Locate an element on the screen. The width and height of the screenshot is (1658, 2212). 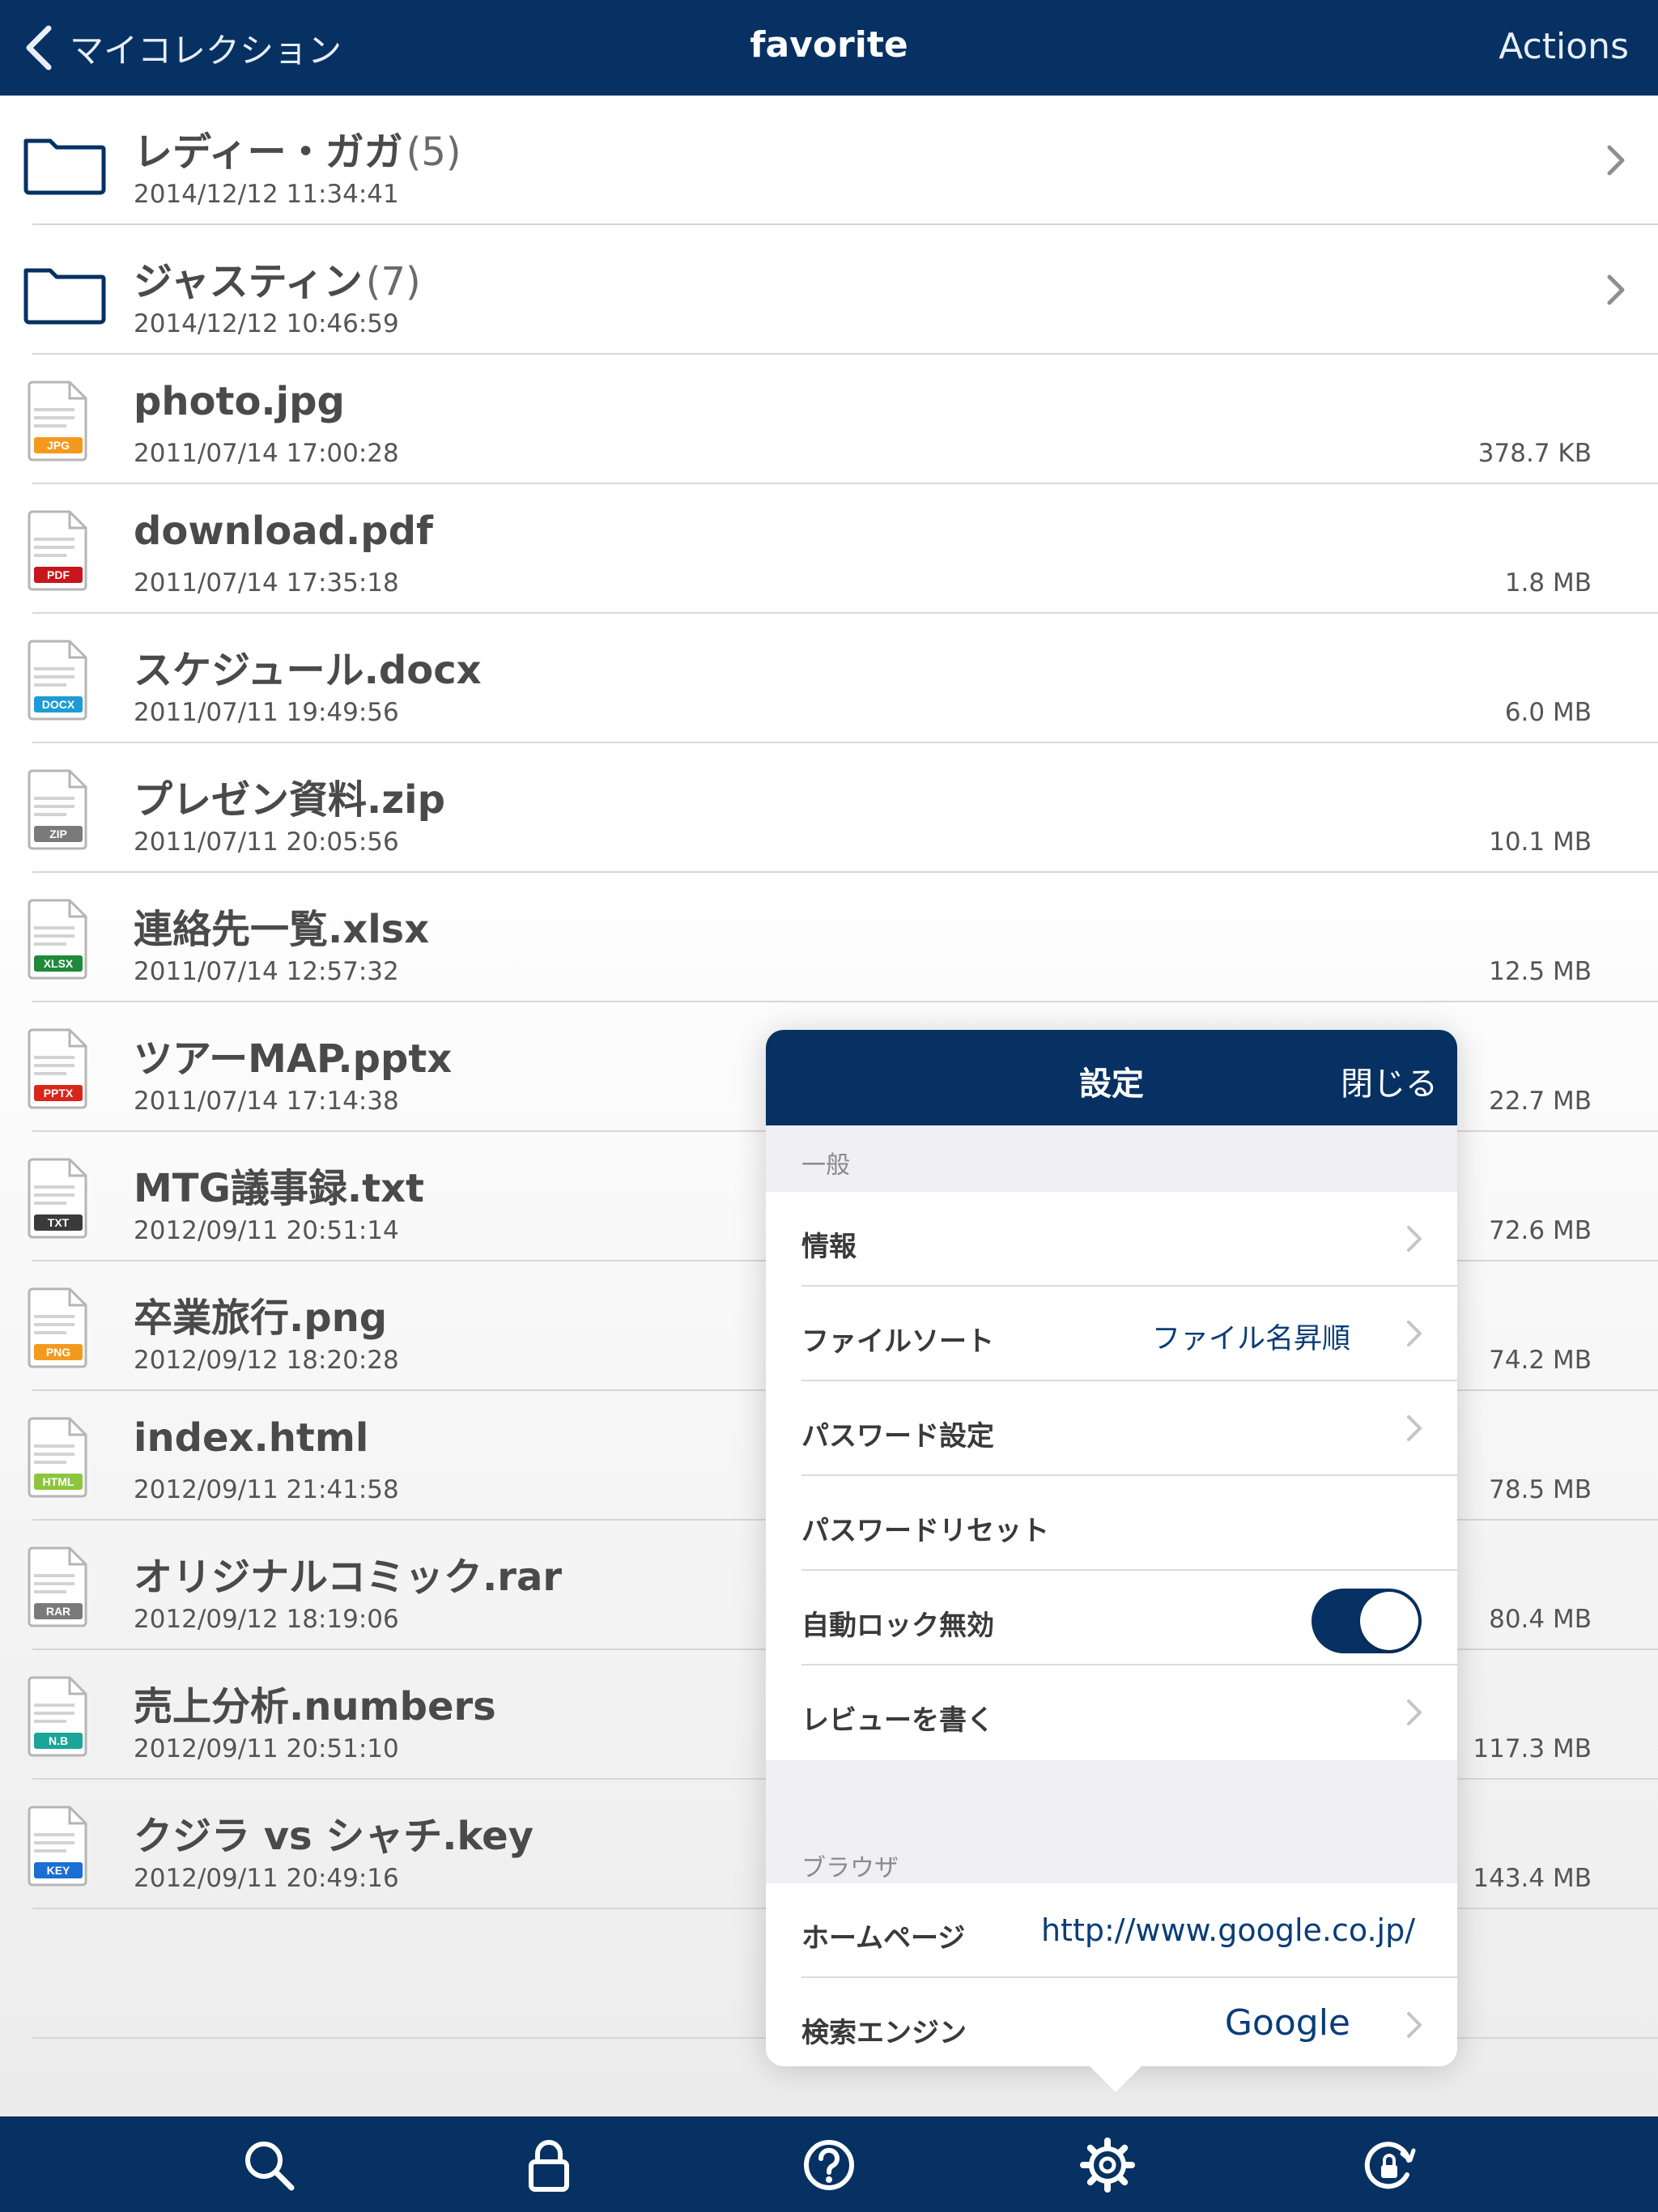
auto-lock-toggle is located at coordinates (1367, 1621).